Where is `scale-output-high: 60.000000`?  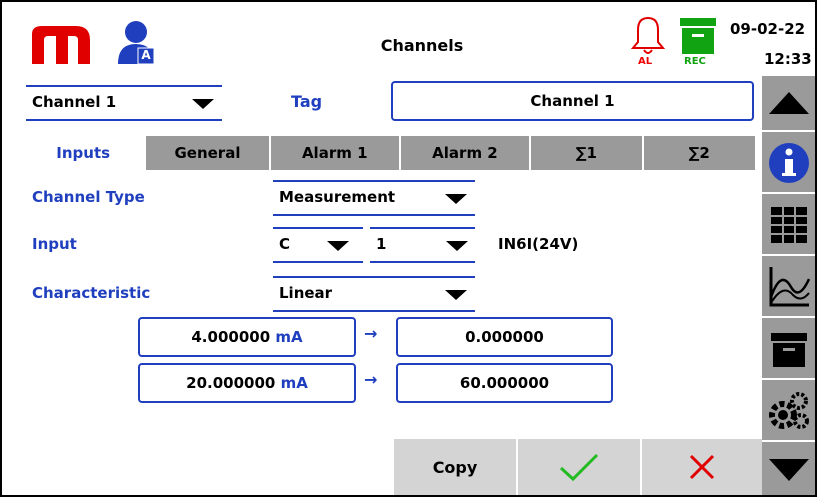 scale-output-high: 60.000000 is located at coordinates (504, 383).